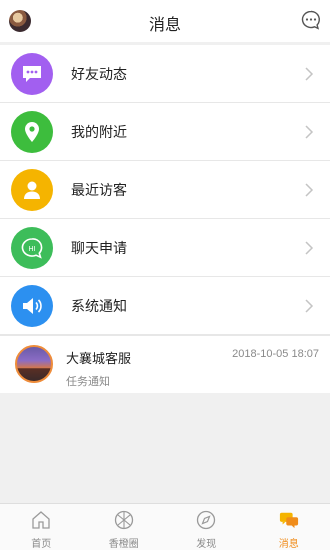 Image resolution: width=330 pixels, height=550 pixels. I want to click on conversation-time: 2018-10-05 18:07, so click(275, 354).